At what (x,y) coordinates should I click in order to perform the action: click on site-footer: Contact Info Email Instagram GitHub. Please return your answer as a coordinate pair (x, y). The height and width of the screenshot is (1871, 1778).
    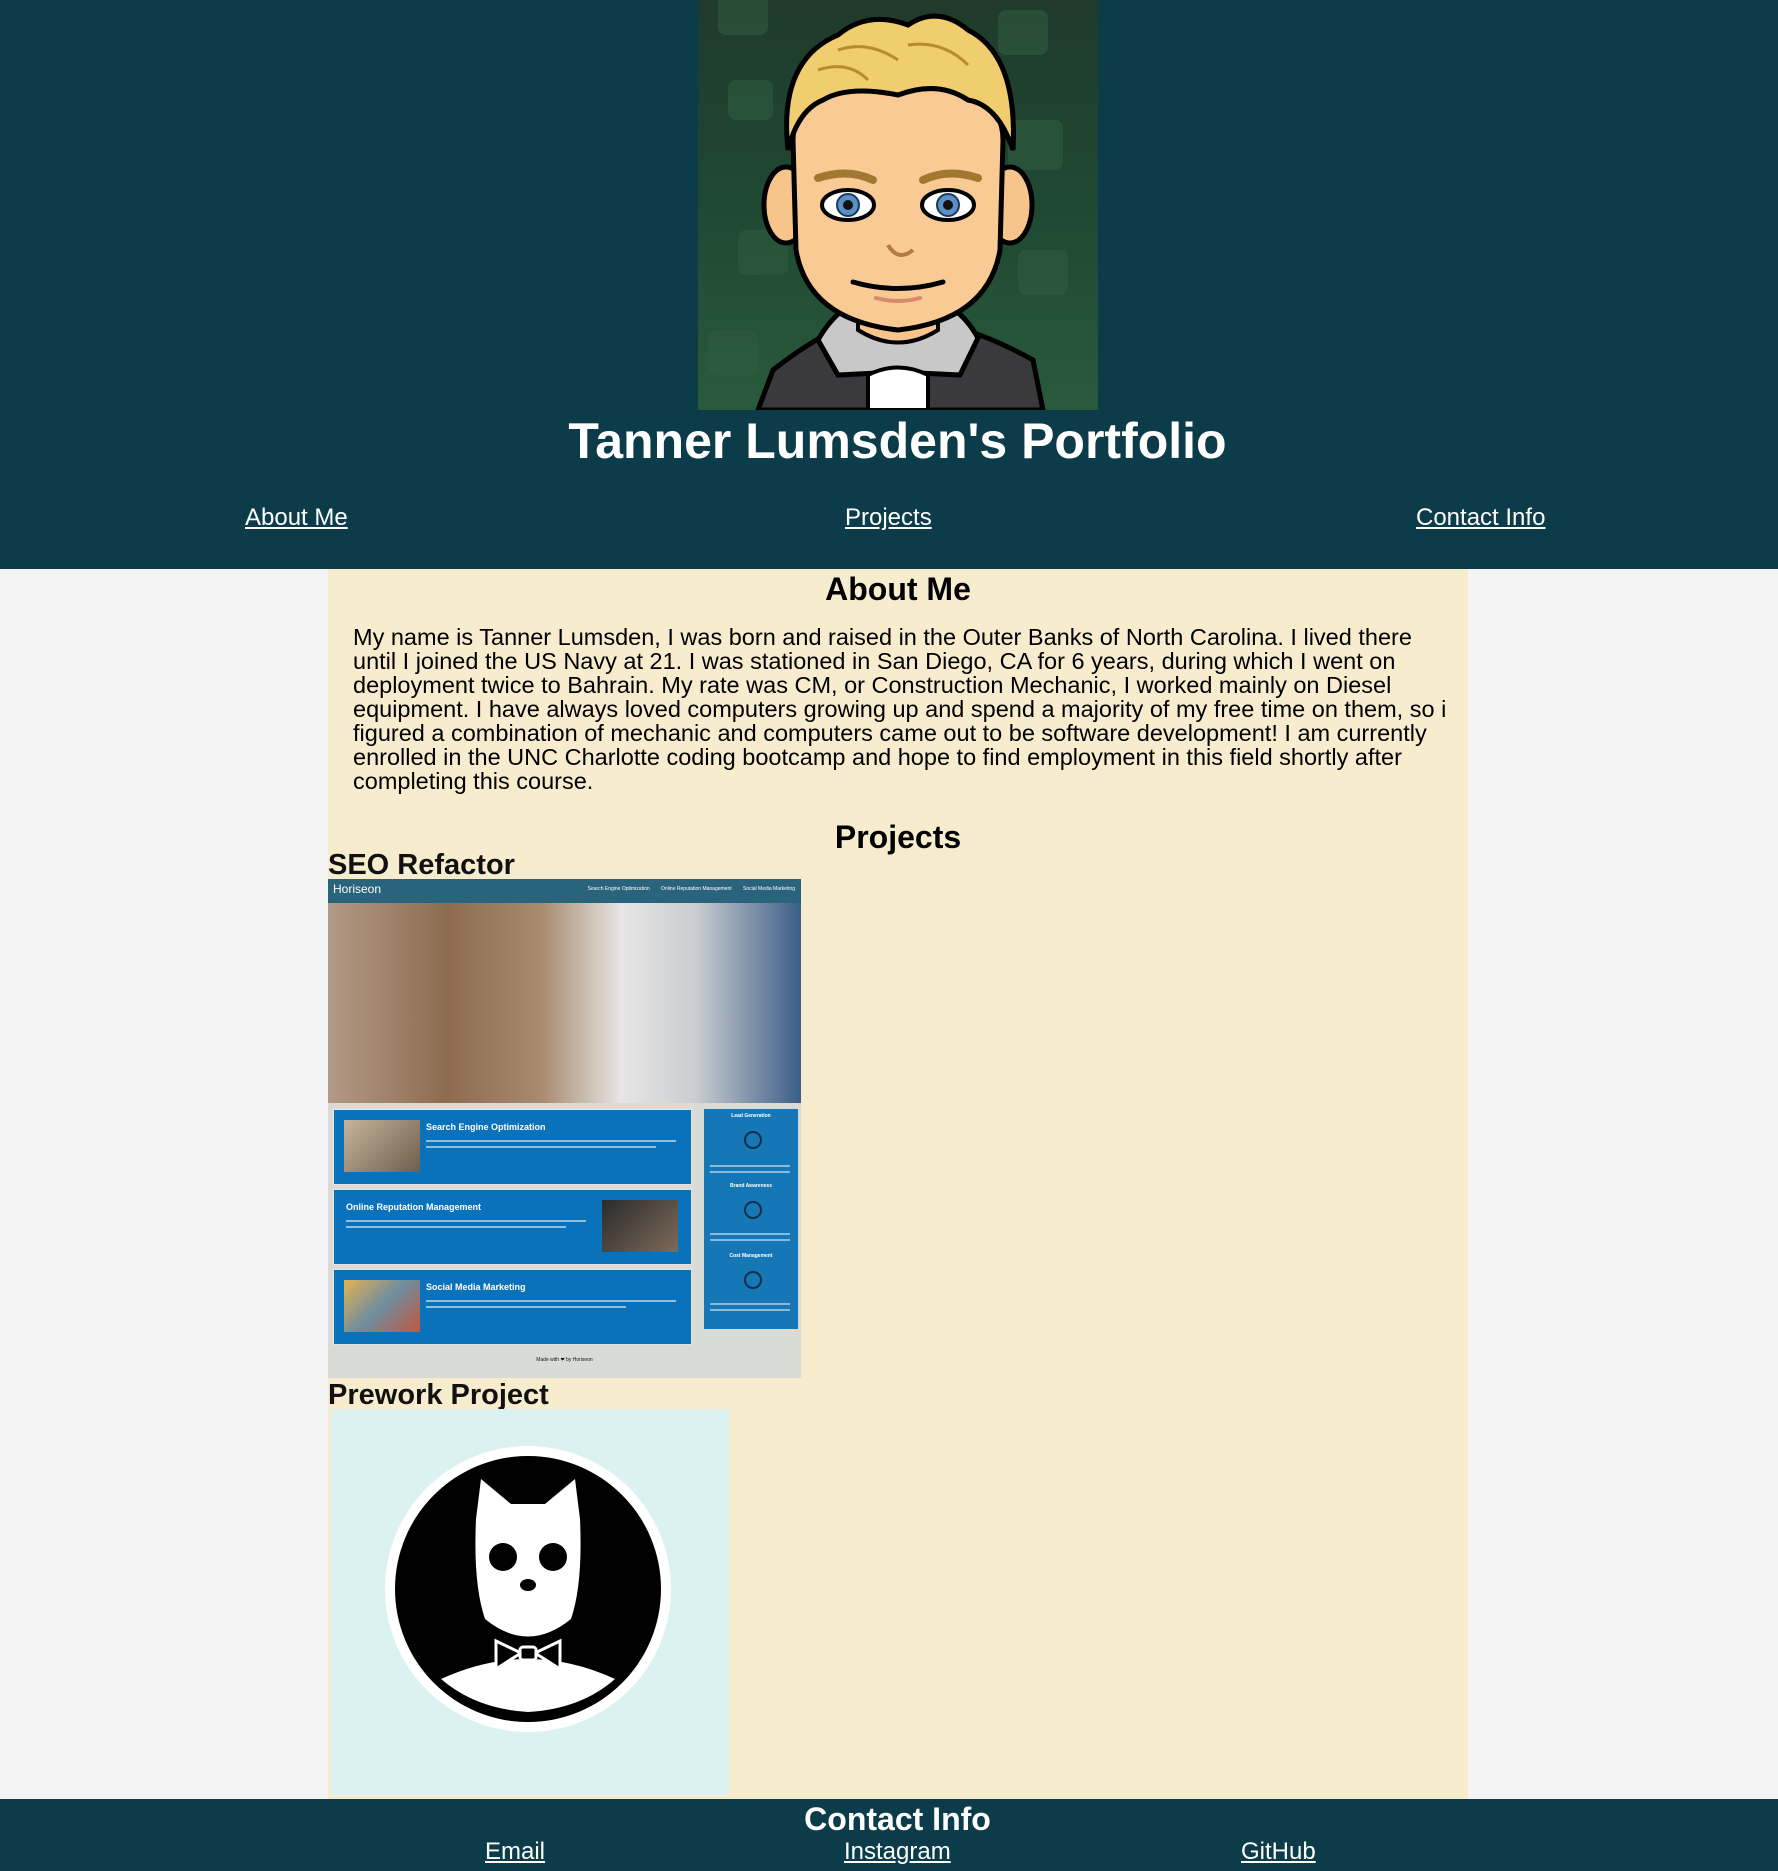
    Looking at the image, I should click on (889, 1835).